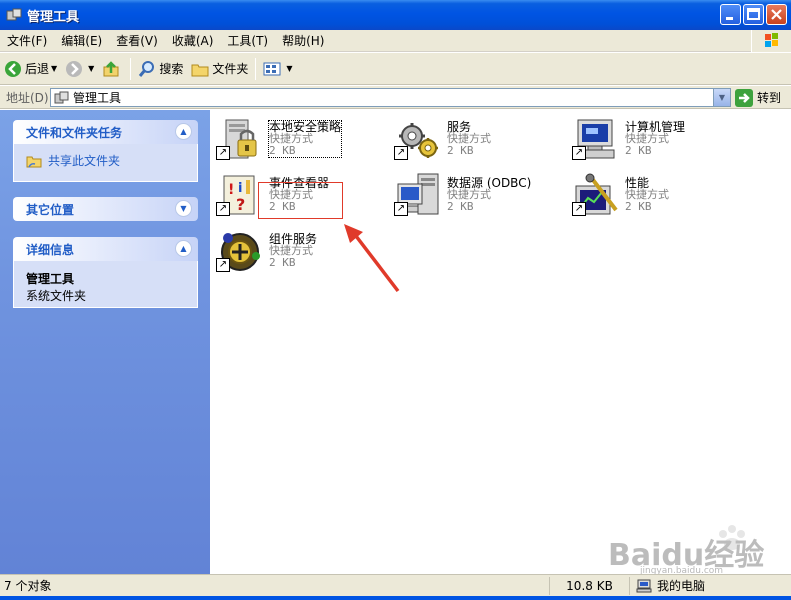 The image size is (791, 600). I want to click on highlight-box, so click(300, 200).